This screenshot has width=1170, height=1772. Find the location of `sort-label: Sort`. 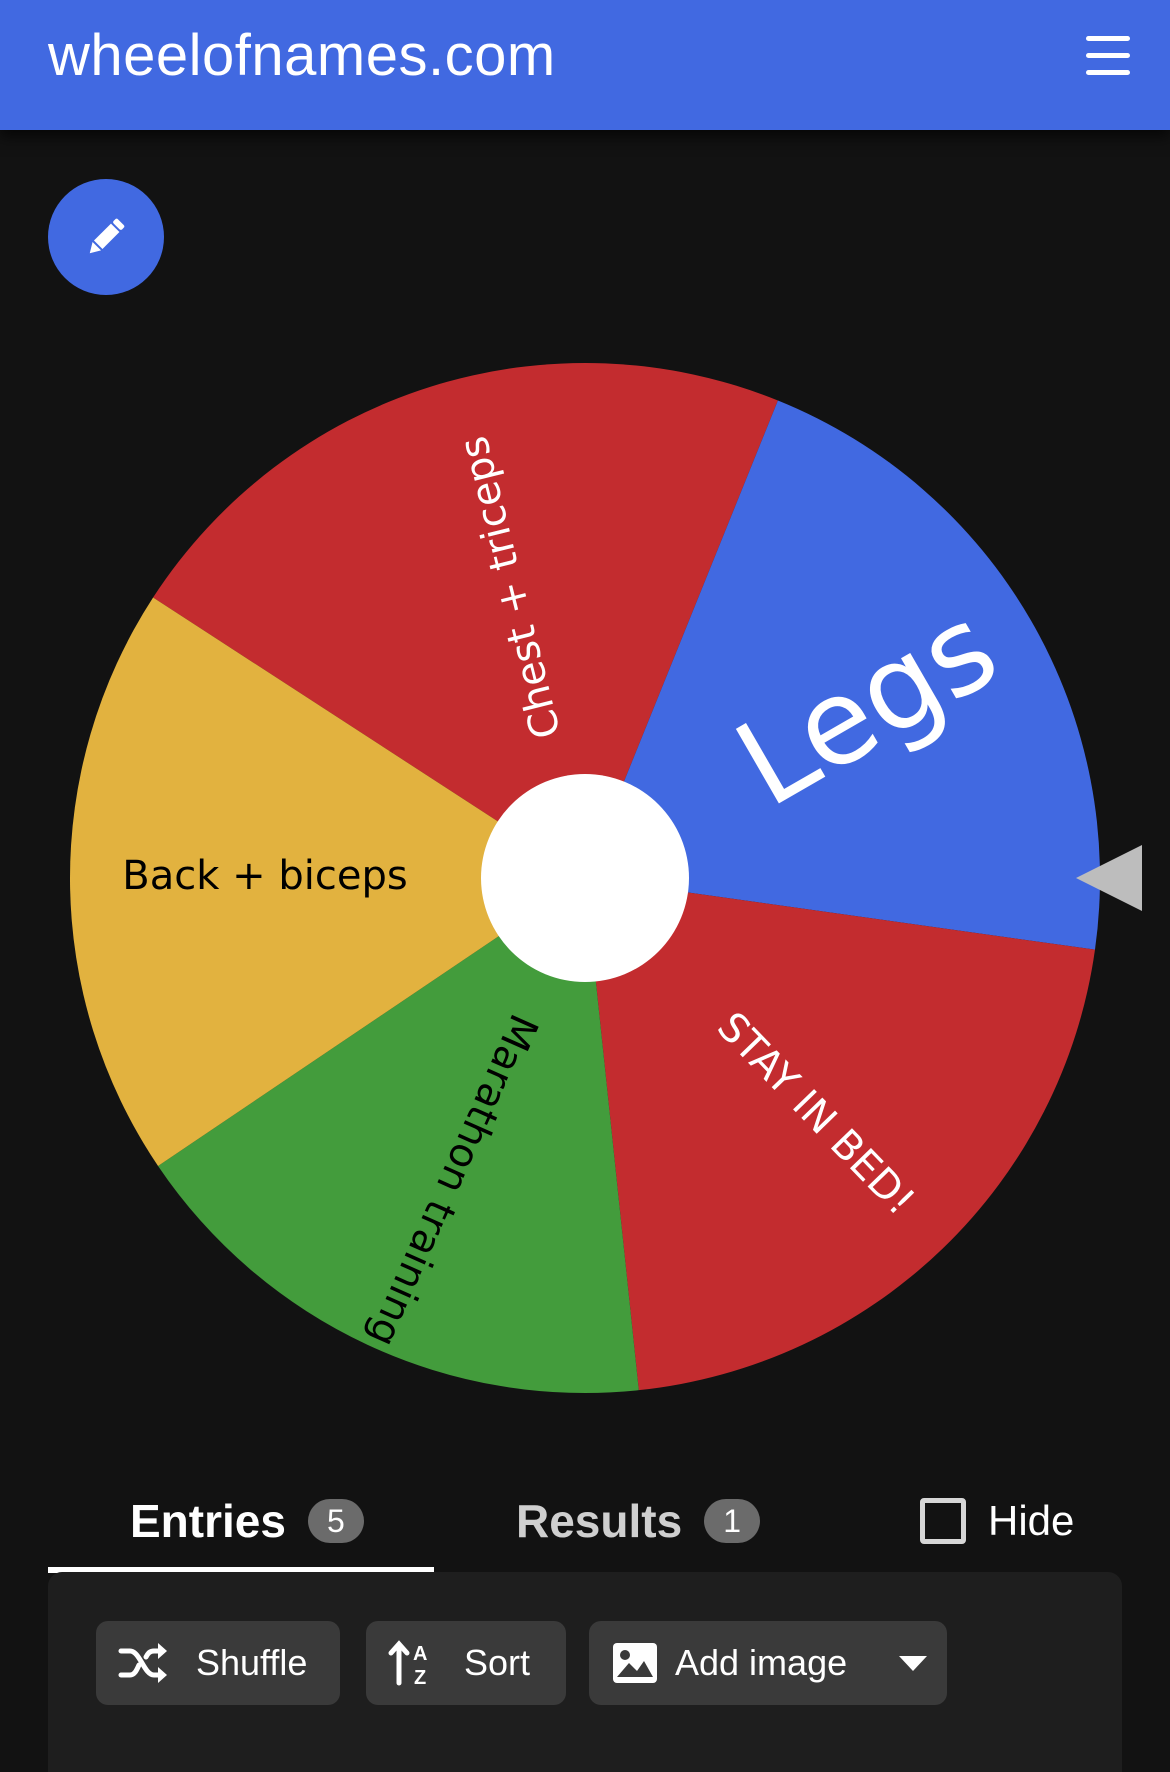

sort-label: Sort is located at coordinates (497, 1662).